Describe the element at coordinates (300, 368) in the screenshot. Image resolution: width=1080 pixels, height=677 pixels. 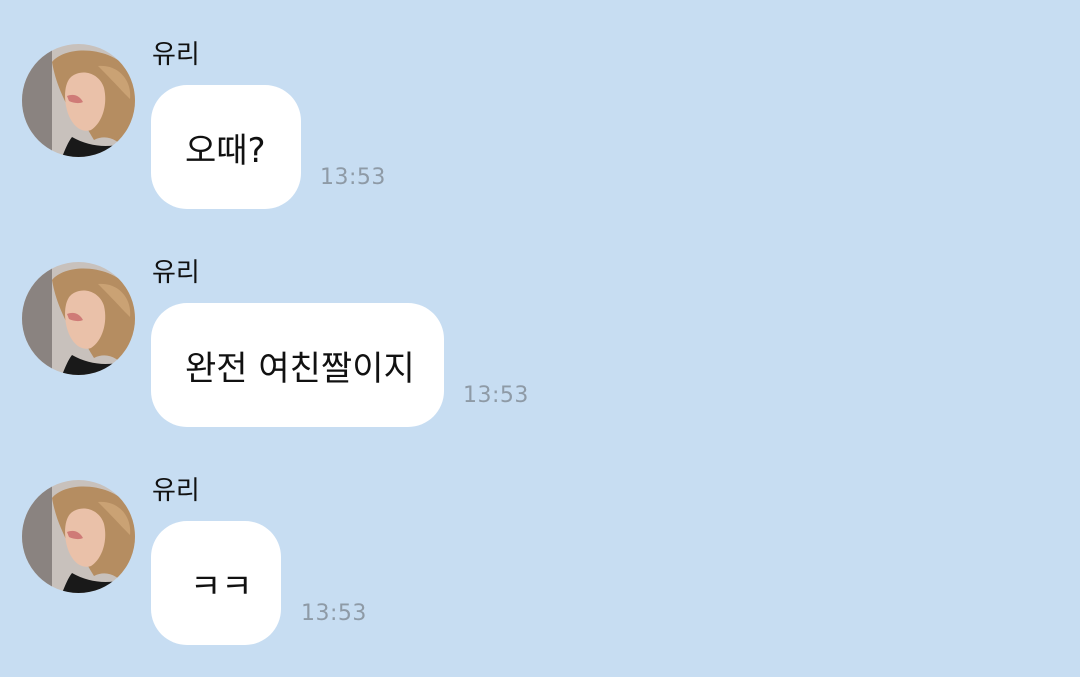
I see `message-text: 완전 여친짤이지` at that location.